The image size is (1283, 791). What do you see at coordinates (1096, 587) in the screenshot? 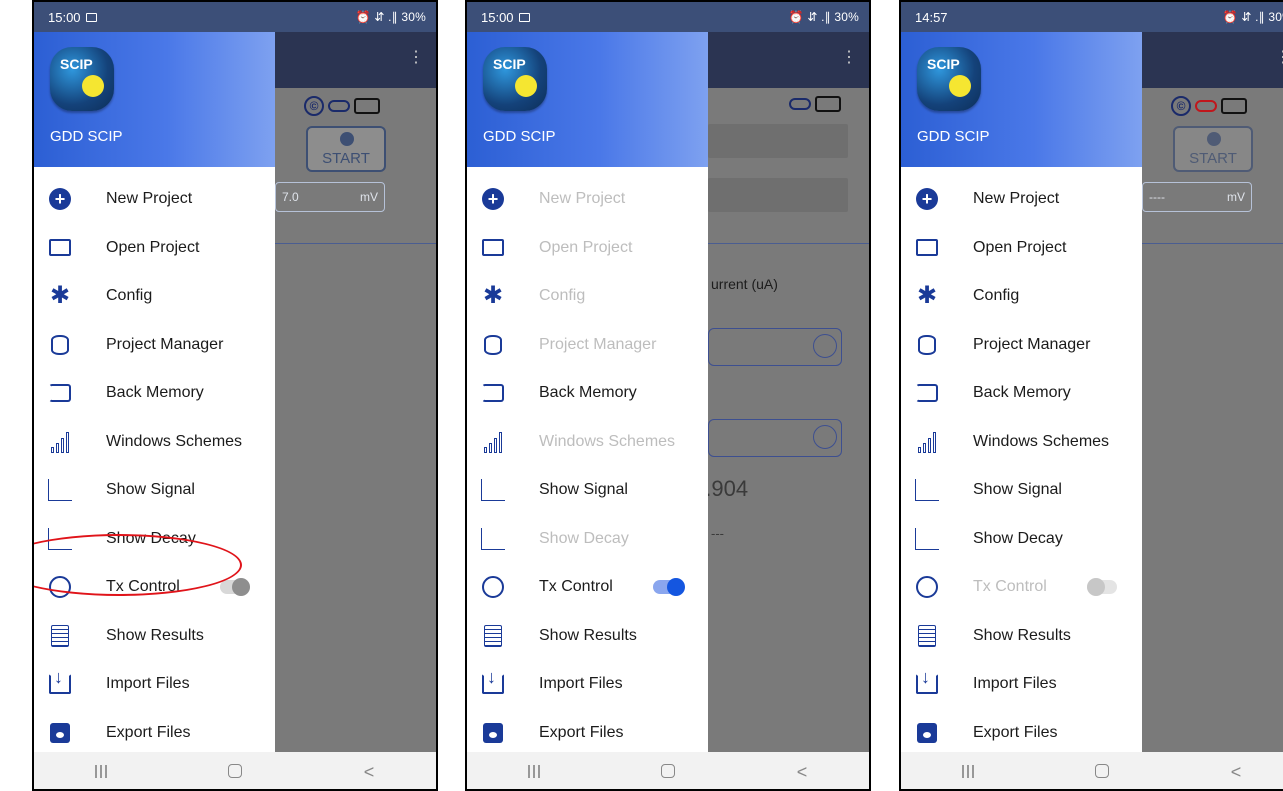
I see `toggle-knob` at bounding box center [1096, 587].